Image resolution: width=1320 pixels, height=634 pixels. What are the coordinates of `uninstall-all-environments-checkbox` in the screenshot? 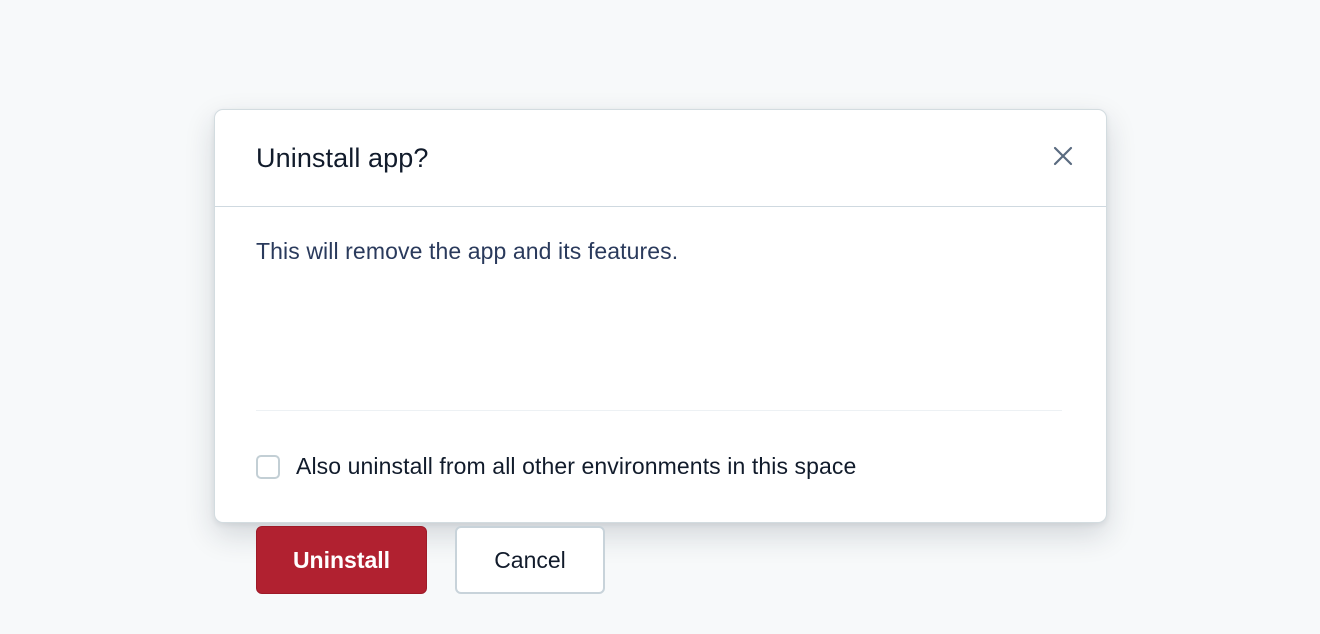 It's located at (268, 466).